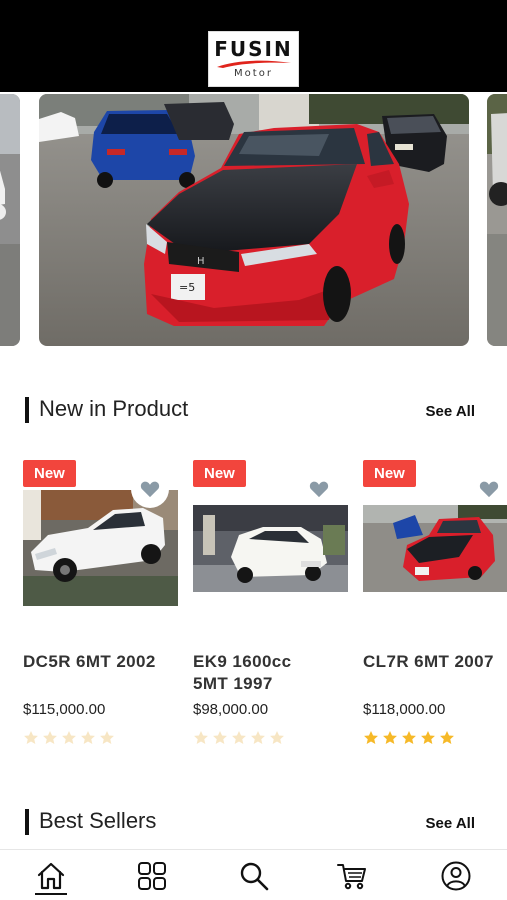  I want to click on product-title: CL7R 6MT 2007, so click(435, 662).